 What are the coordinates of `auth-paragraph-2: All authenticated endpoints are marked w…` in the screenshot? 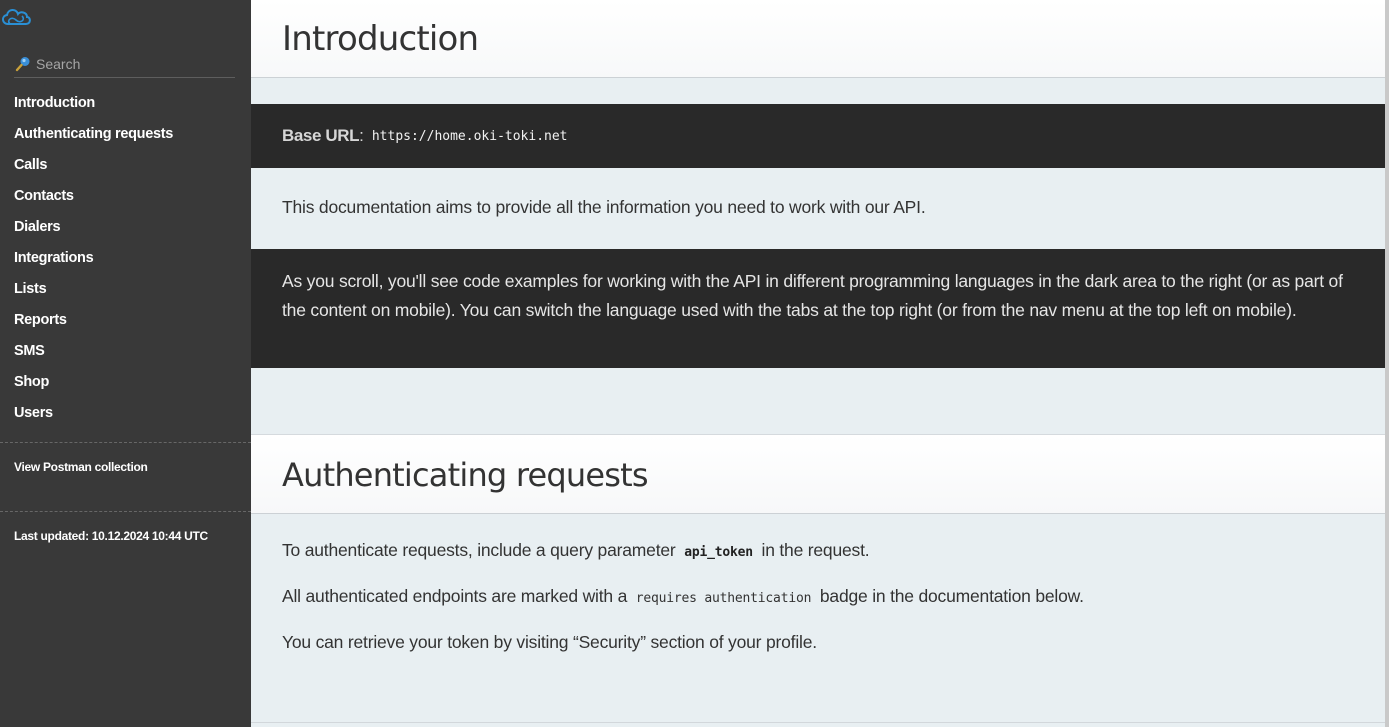 It's located at (683, 596).